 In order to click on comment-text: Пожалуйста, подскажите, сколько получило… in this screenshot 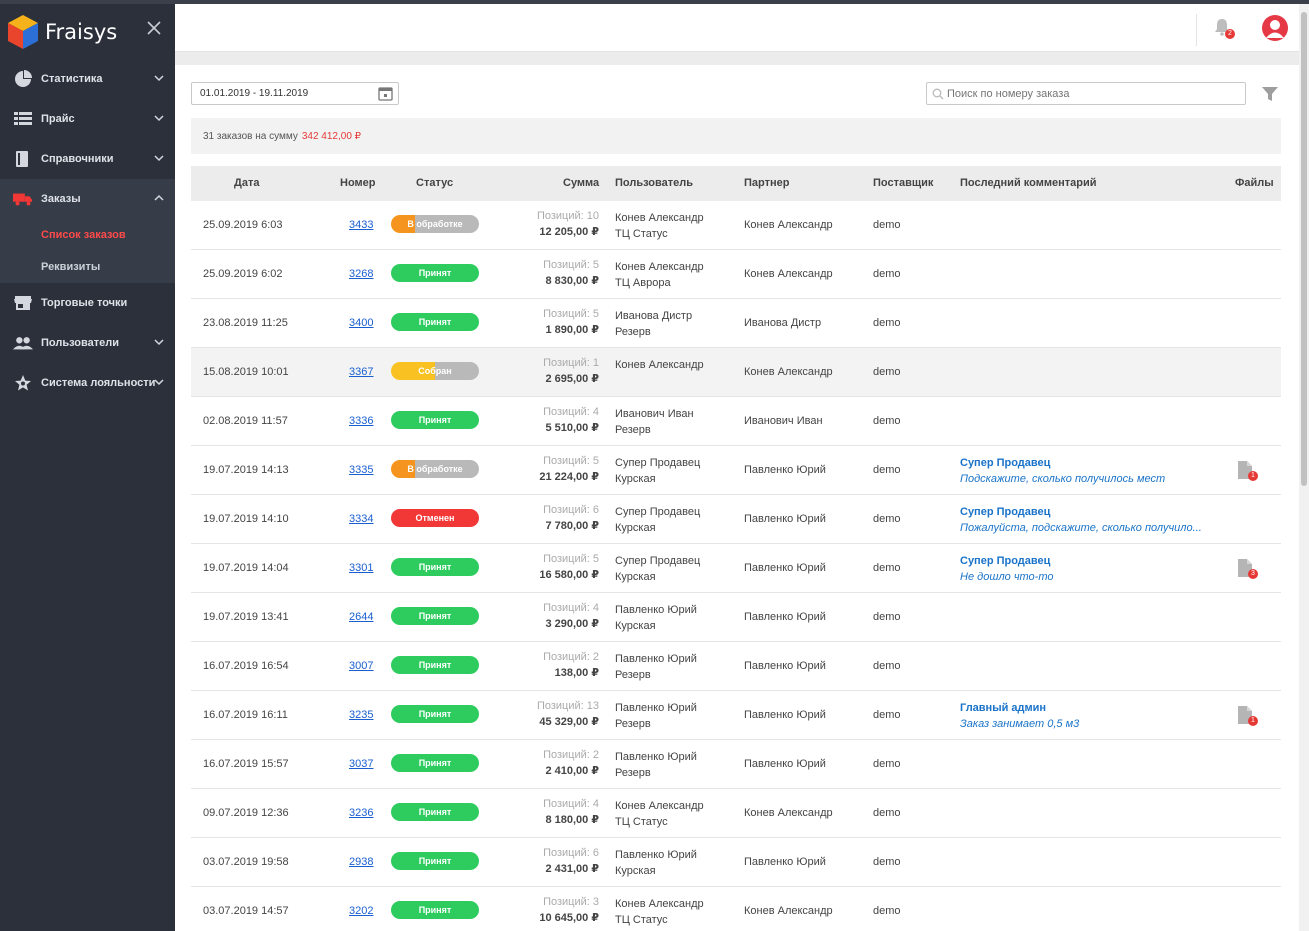, I will do `click(1082, 528)`.